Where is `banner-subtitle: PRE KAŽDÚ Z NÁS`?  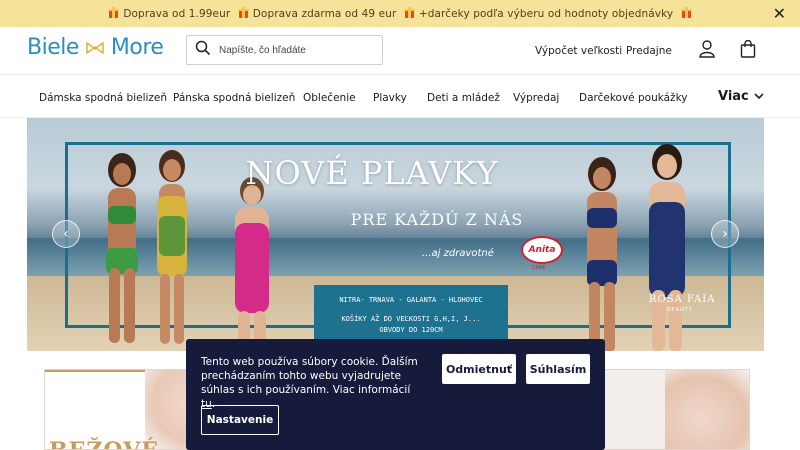
banner-subtitle: PRE KAŽDÚ Z NÁS is located at coordinates (437, 219).